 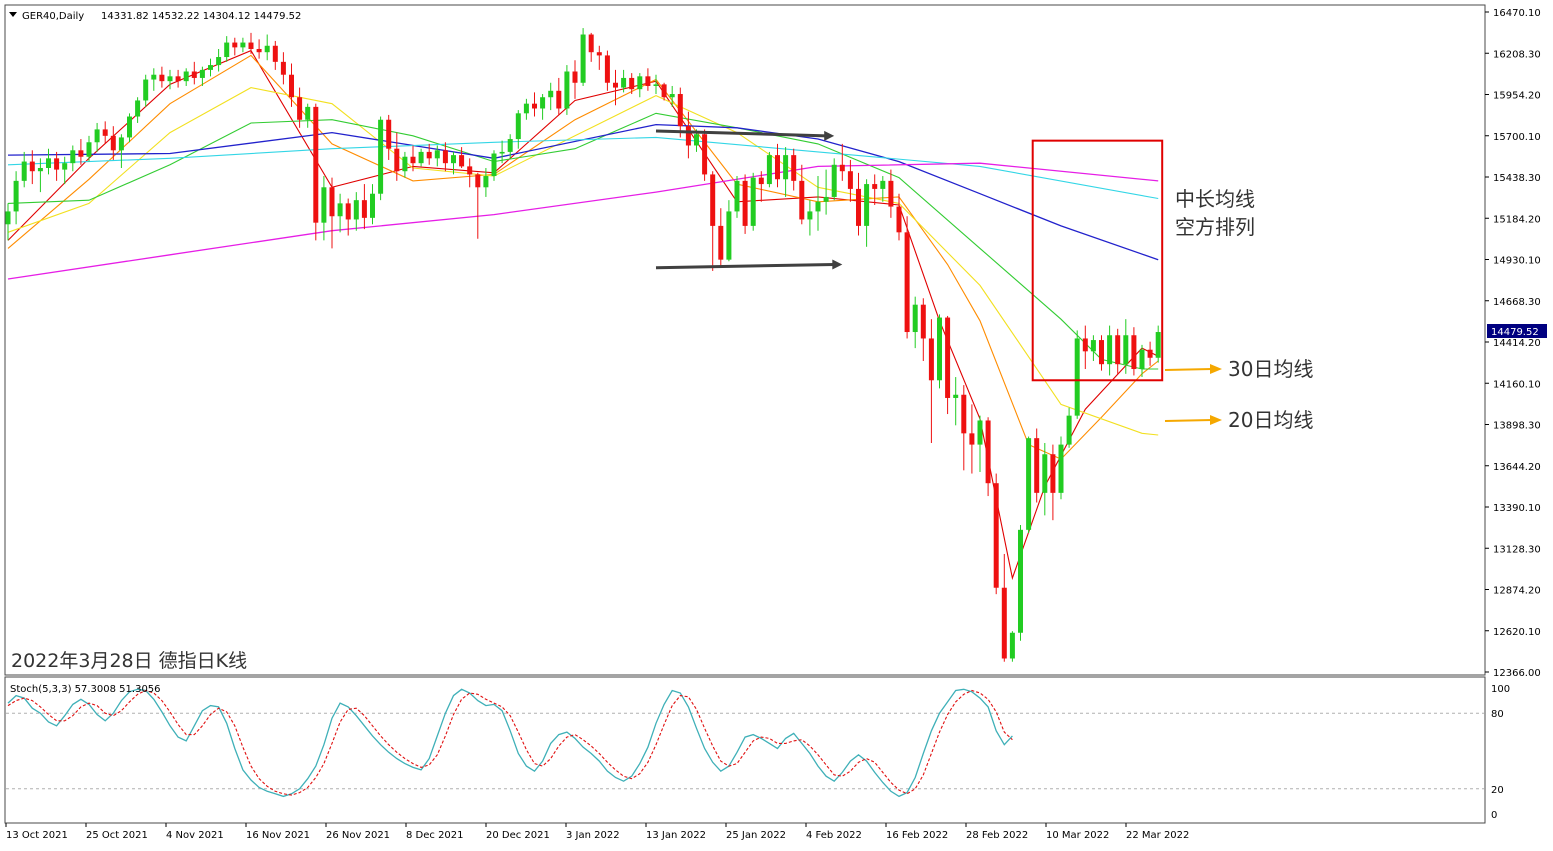 What do you see at coordinates (1517, 384) in the screenshot?
I see `price-axis-label: 14160.10` at bounding box center [1517, 384].